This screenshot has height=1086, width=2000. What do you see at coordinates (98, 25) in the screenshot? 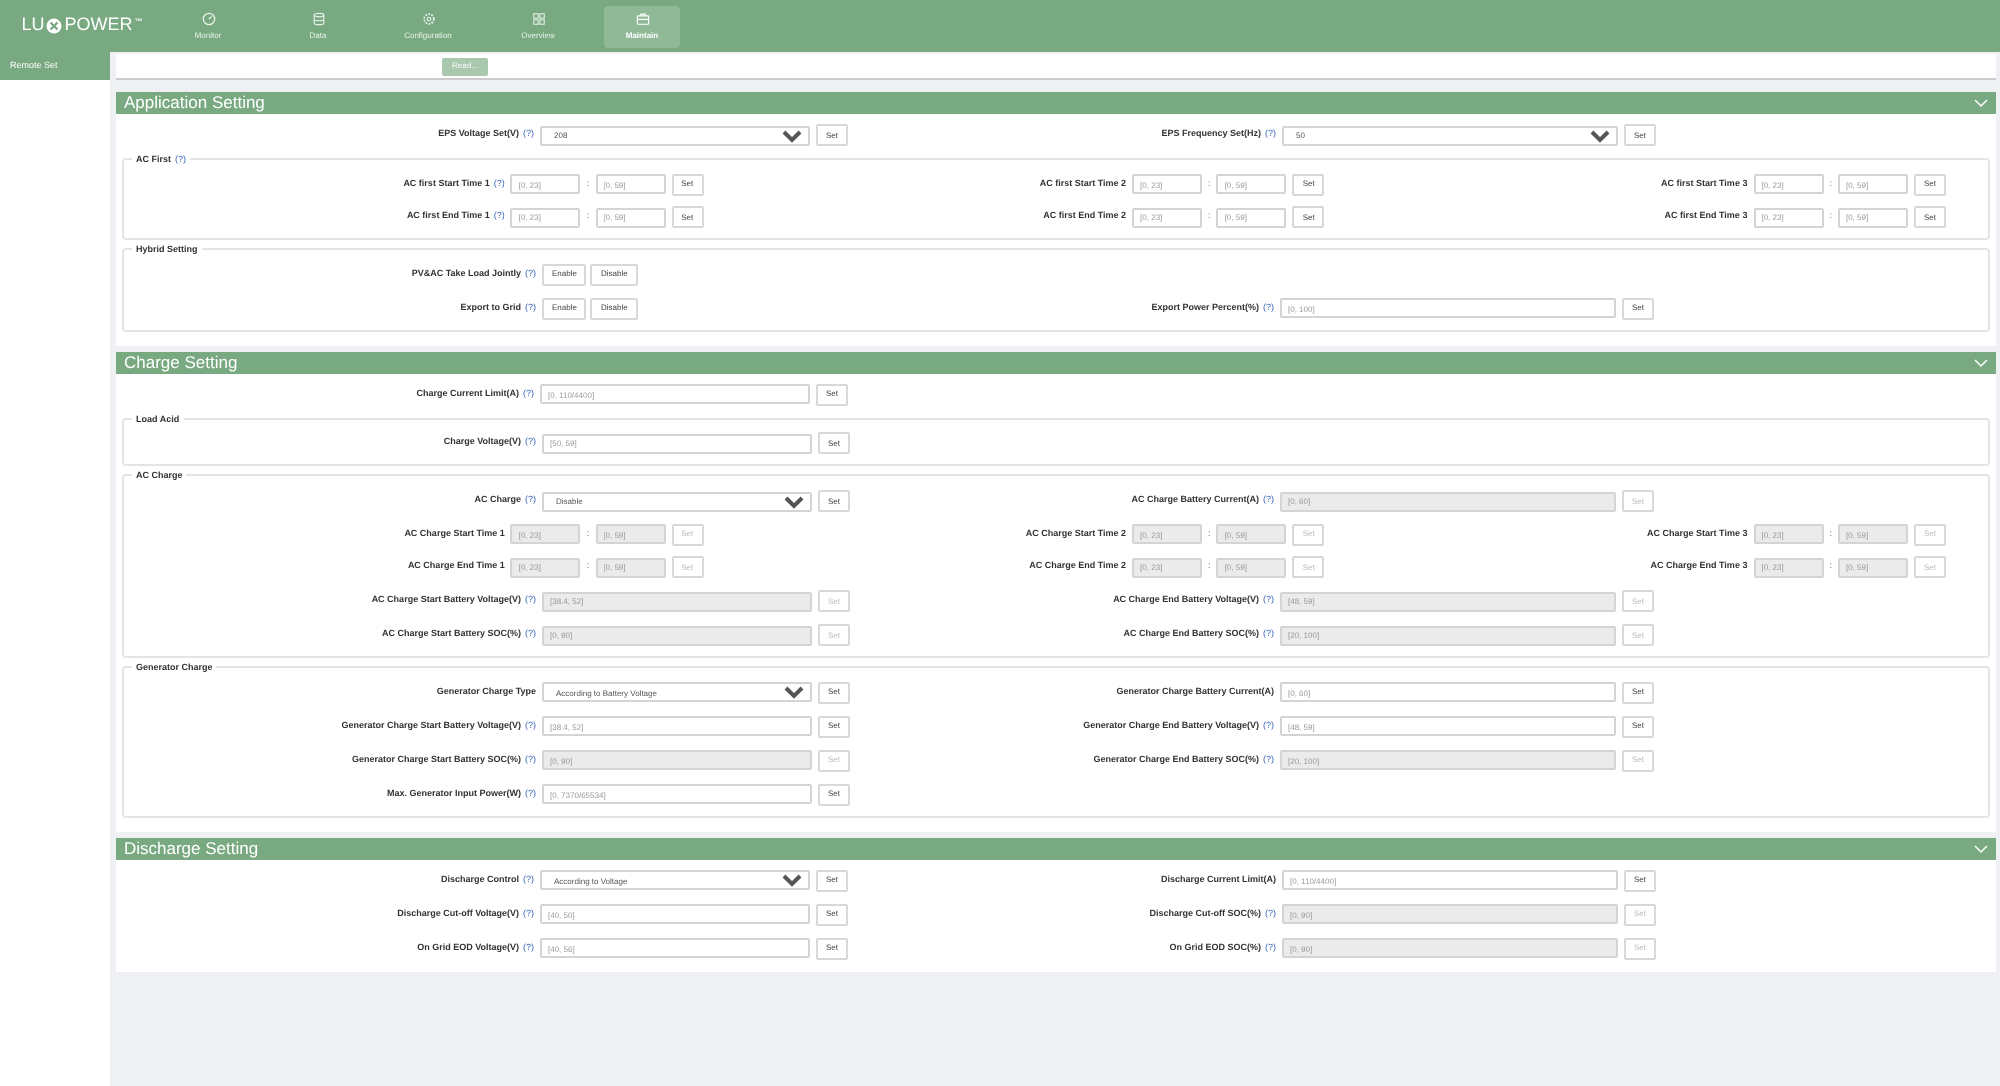
I see `logo-text: POWER` at bounding box center [98, 25].